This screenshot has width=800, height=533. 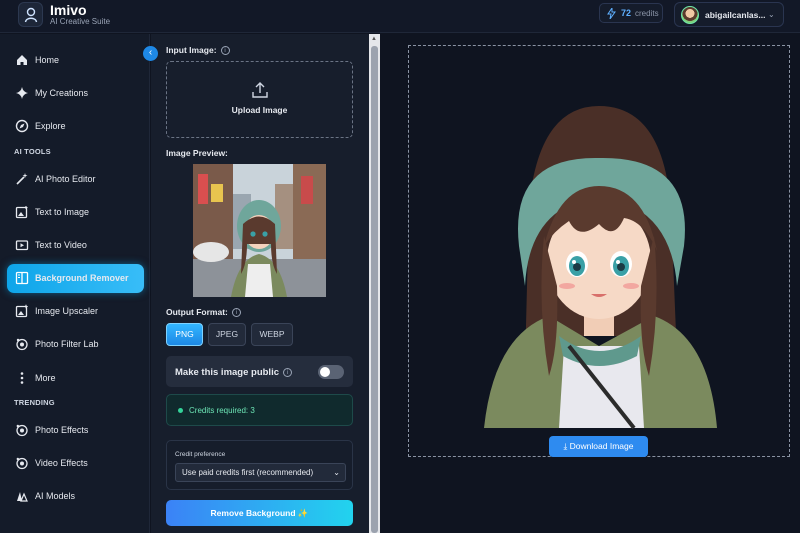 What do you see at coordinates (62, 430) in the screenshot?
I see `sidebar-item-label: Photo Effects` at bounding box center [62, 430].